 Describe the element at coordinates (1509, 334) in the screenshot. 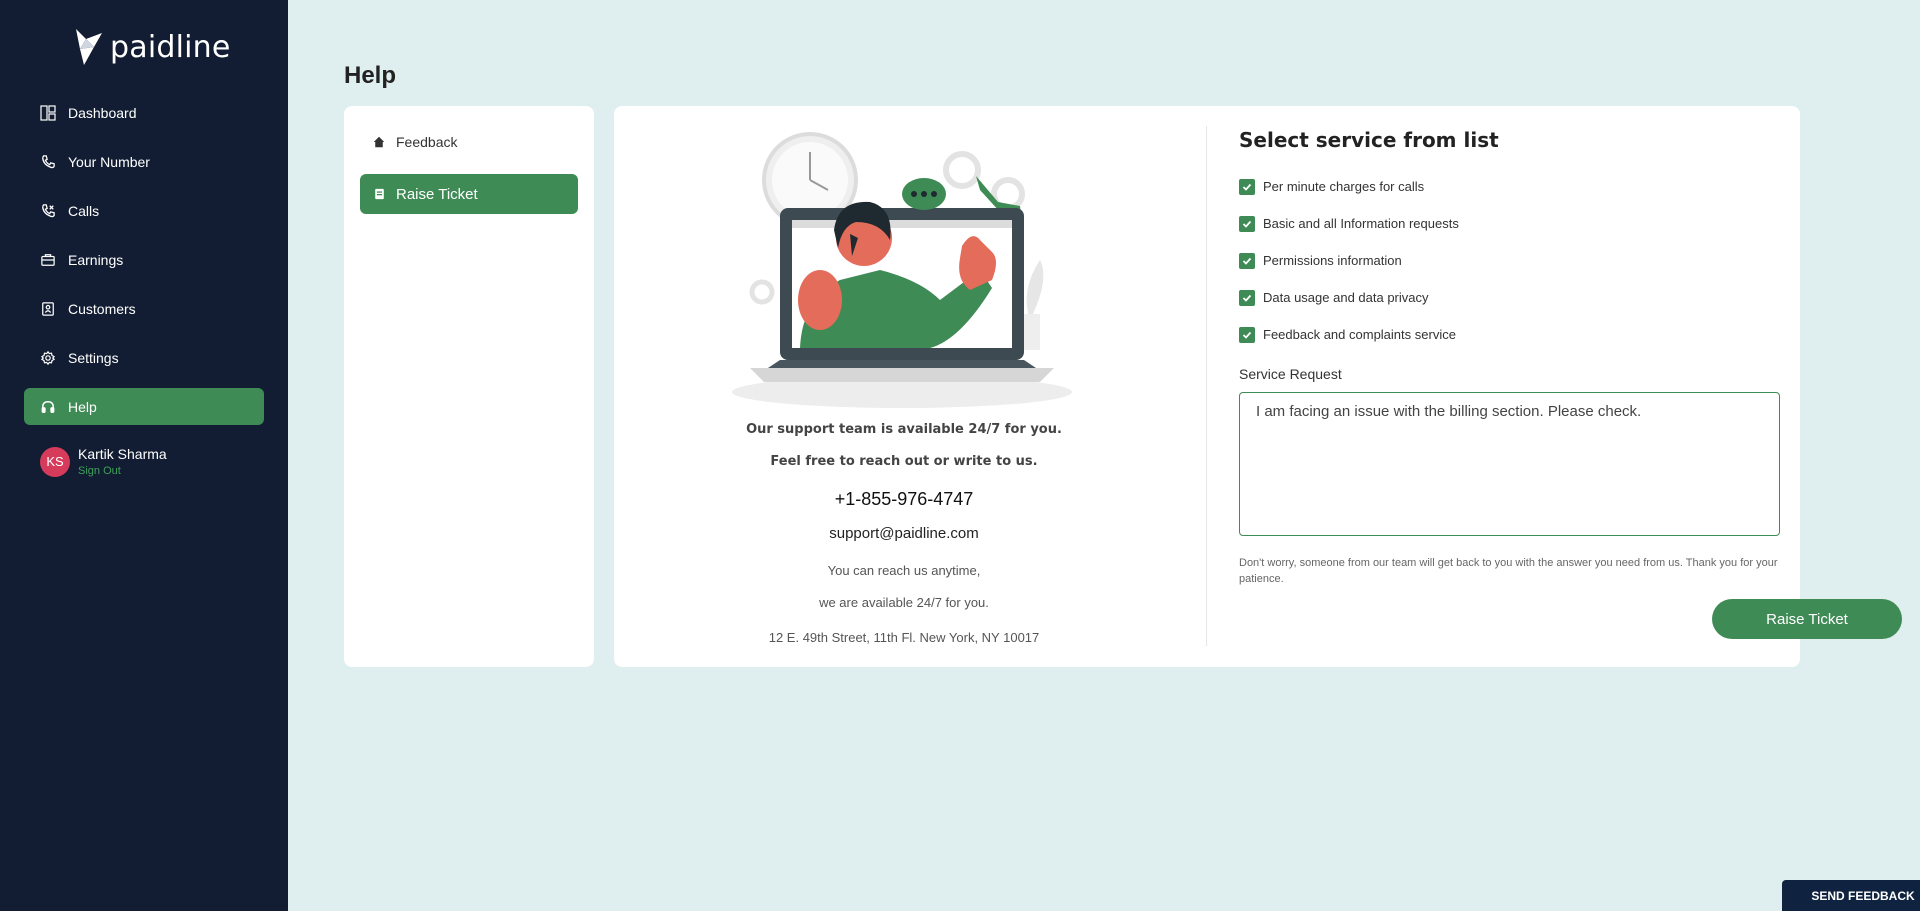

I see `service-option: Feedback and complaints service` at that location.